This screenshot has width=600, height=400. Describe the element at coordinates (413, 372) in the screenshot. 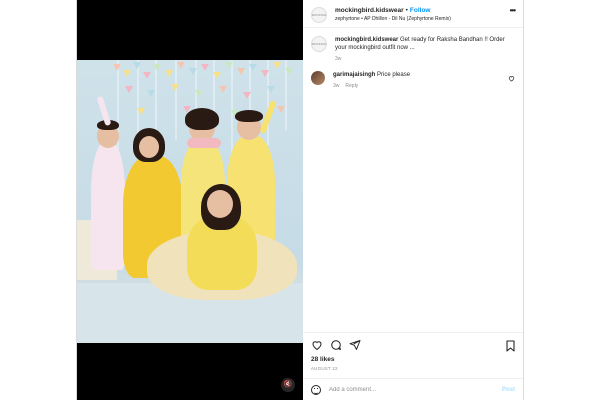

I see `post-date: AUGUST 22` at that location.